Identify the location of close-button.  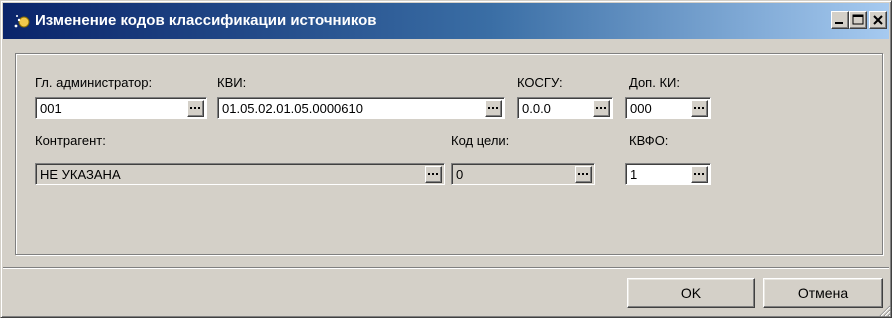
(878, 20).